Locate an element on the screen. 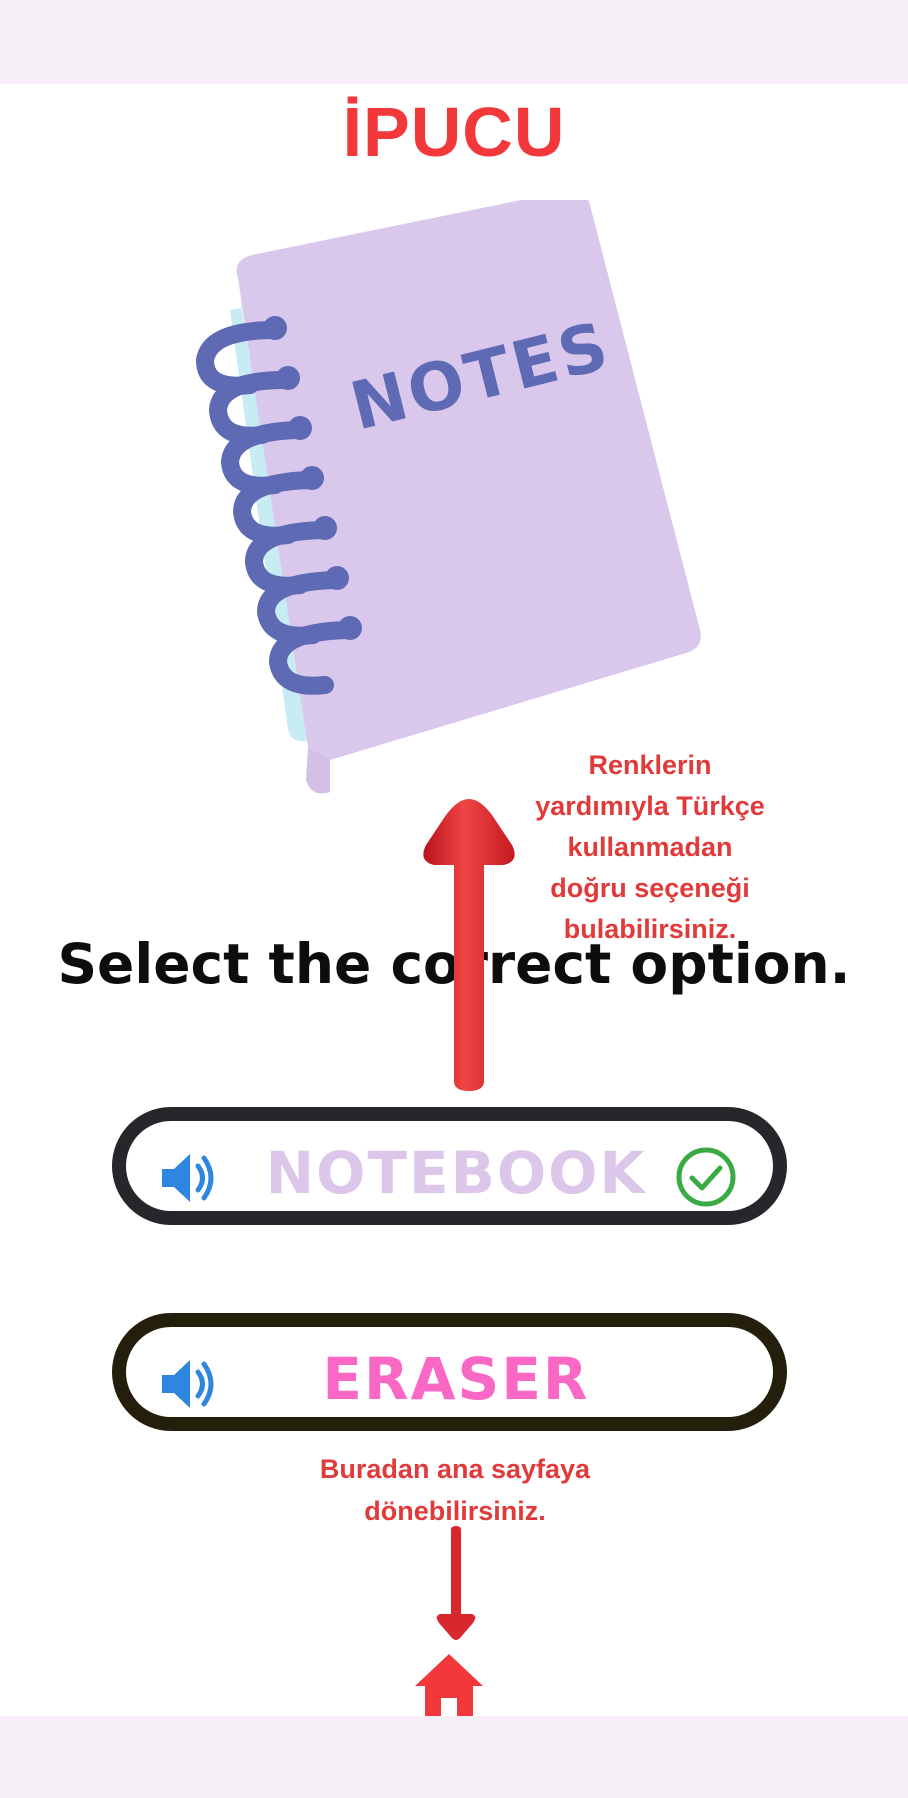 Image resolution: width=908 pixels, height=1798 pixels. arrow-down-icon is located at coordinates (456, 1583).